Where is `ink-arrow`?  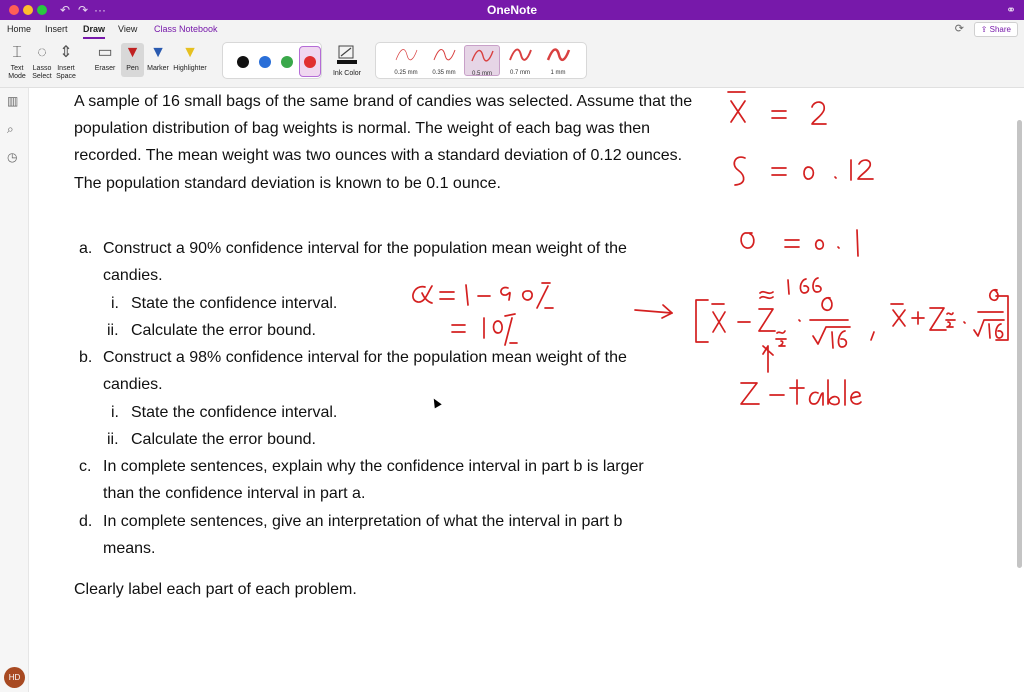
ink-arrow is located at coordinates (653, 311).